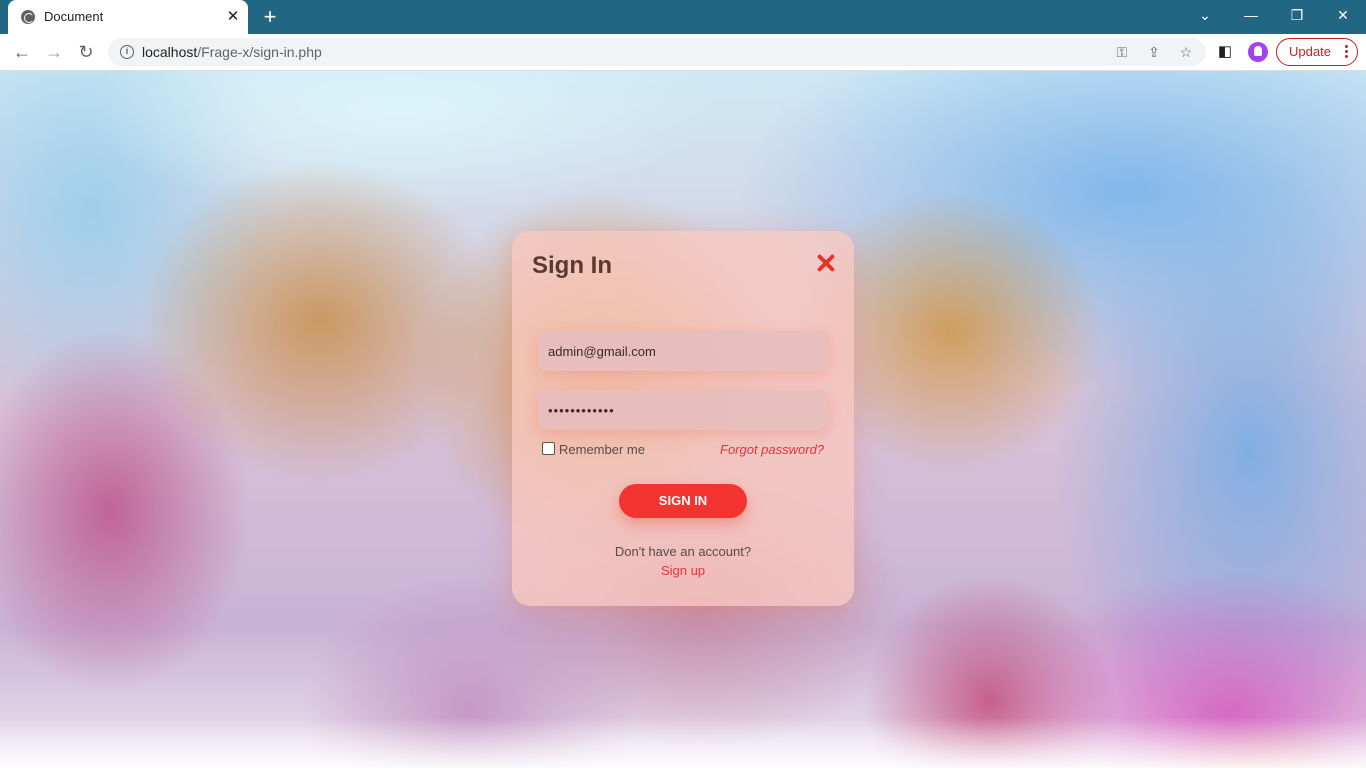 Image resolution: width=1366 pixels, height=768 pixels. I want to click on forward-button: →, so click(54, 52).